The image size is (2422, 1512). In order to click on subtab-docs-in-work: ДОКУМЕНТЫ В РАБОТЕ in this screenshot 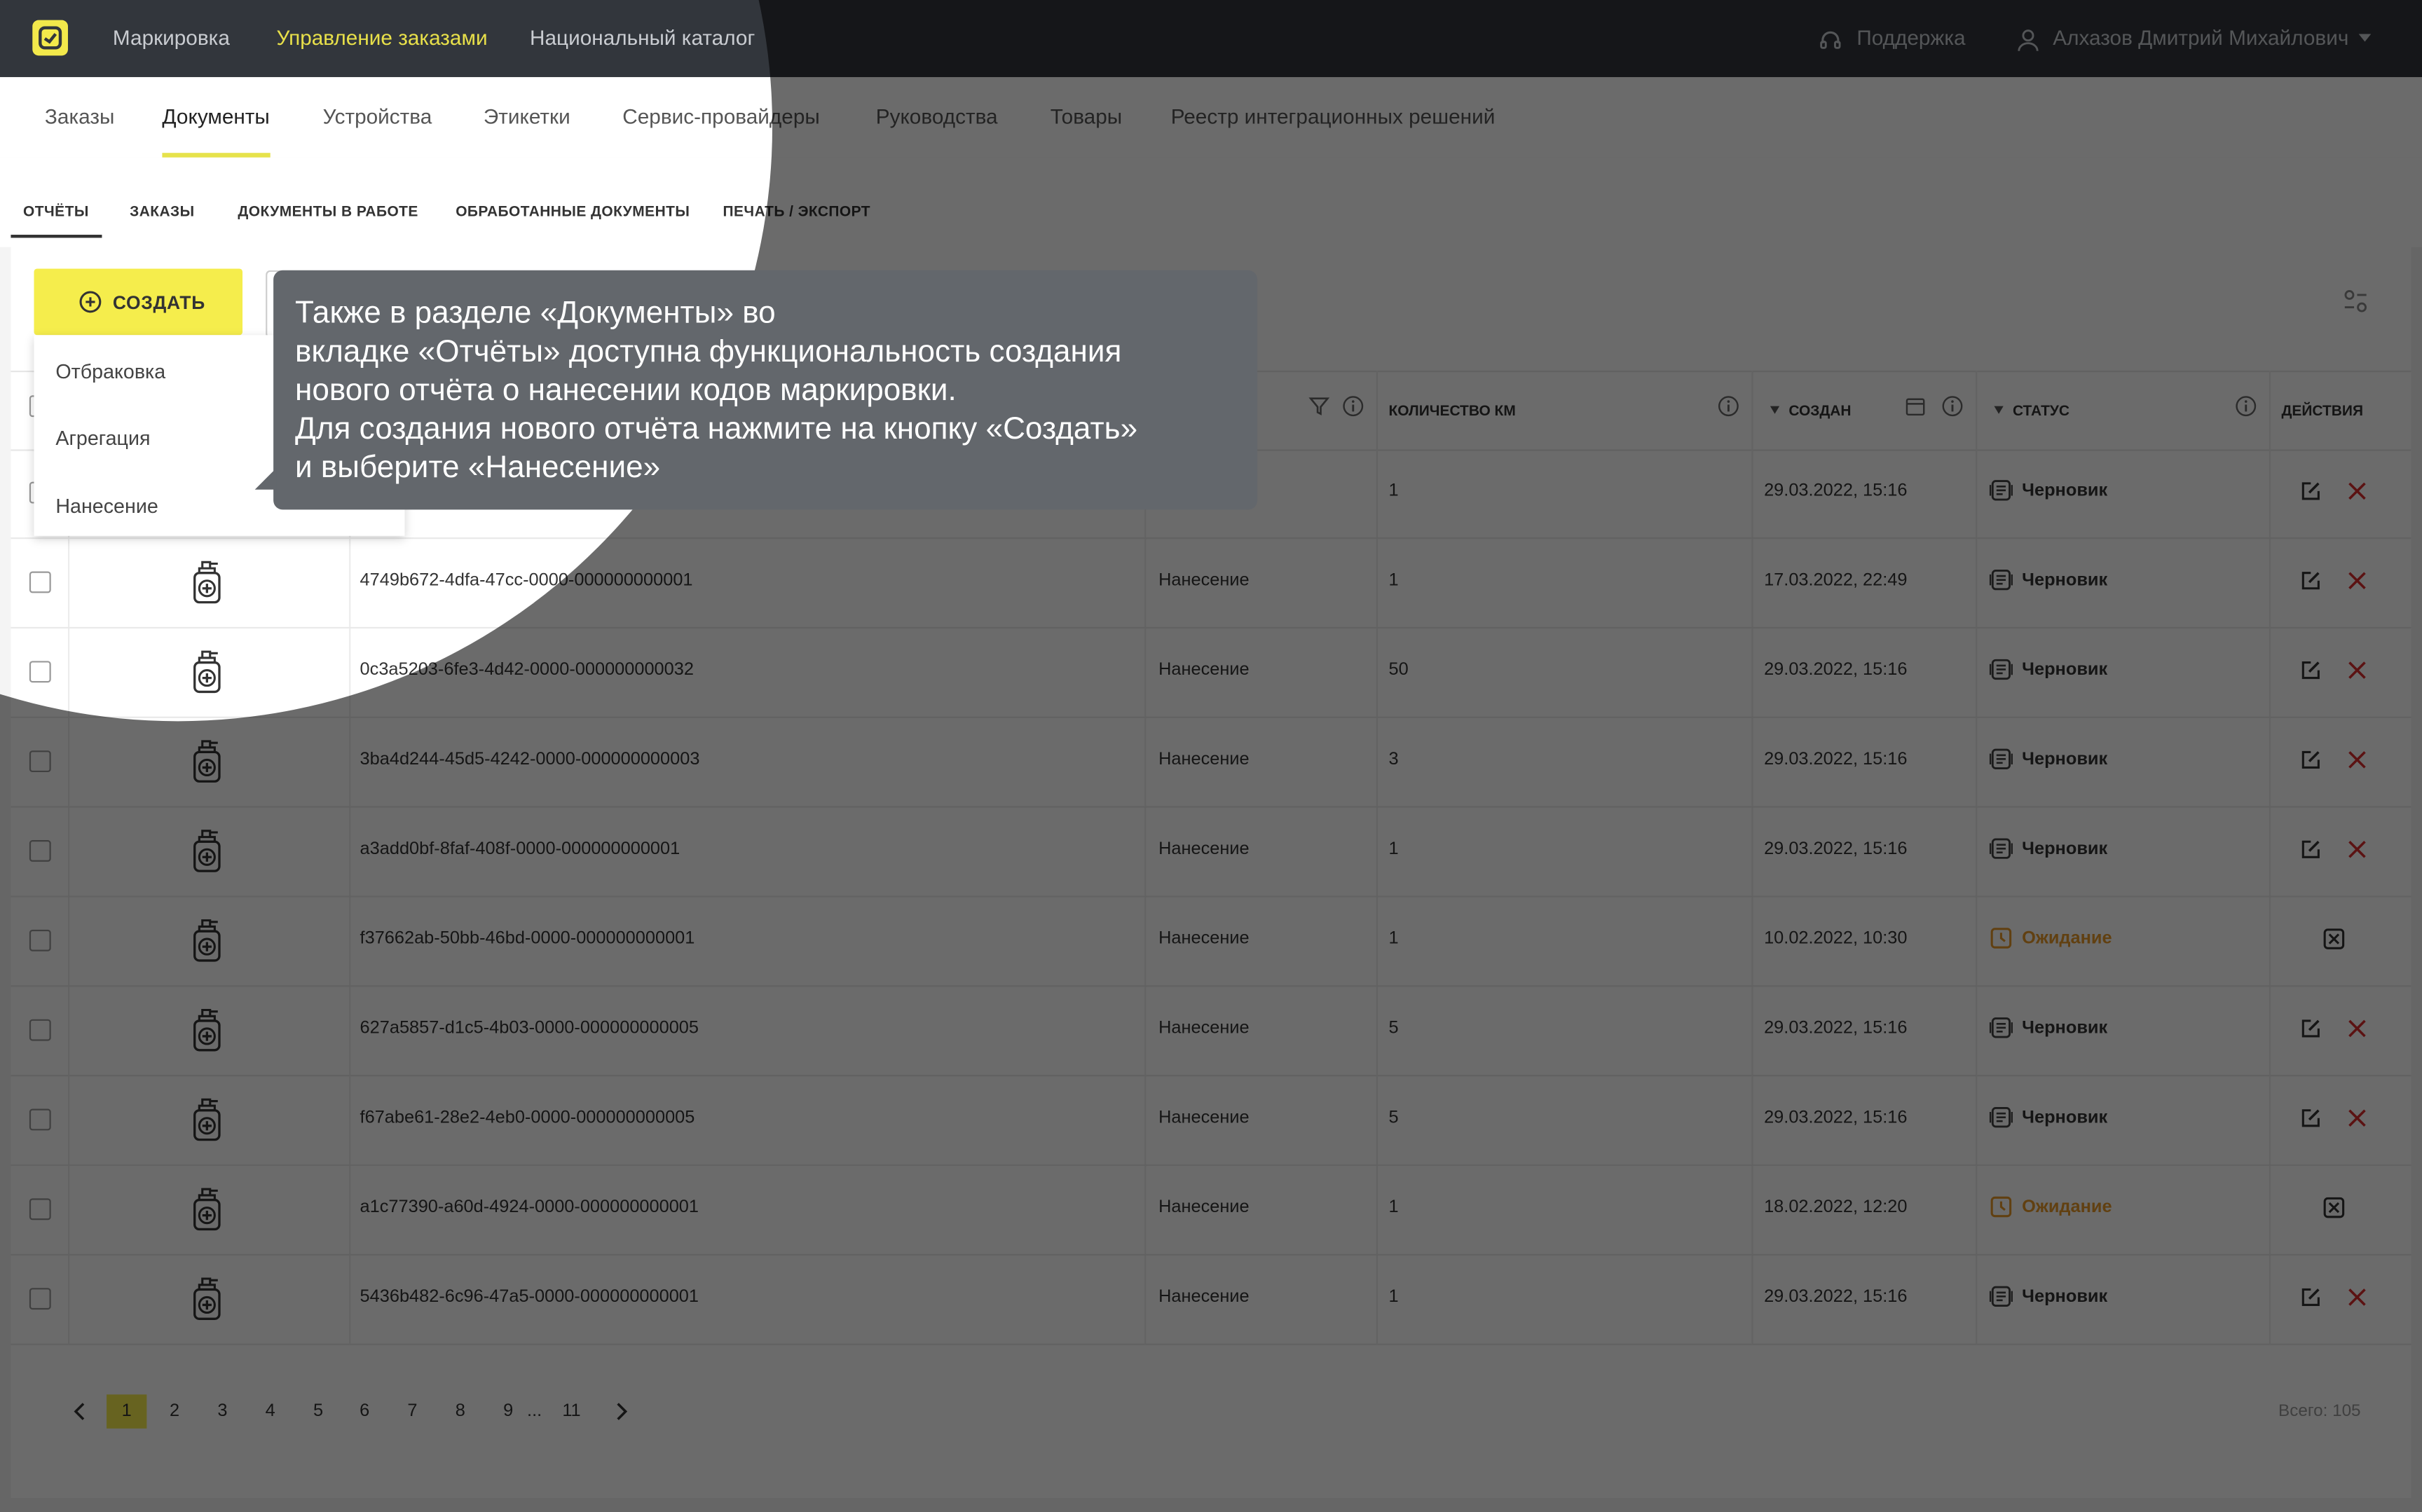, I will do `click(328, 212)`.